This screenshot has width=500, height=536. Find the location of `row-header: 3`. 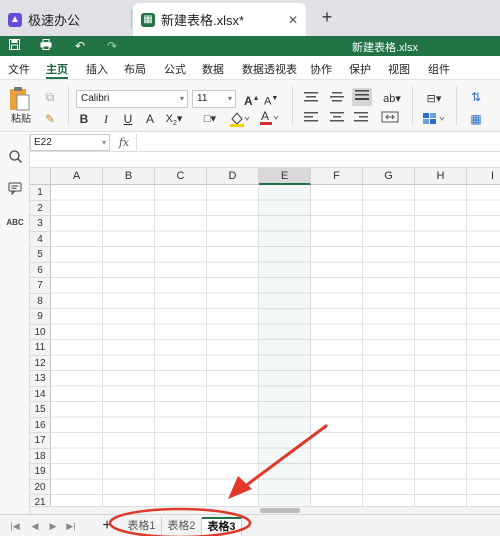

row-header: 3 is located at coordinates (40, 224).